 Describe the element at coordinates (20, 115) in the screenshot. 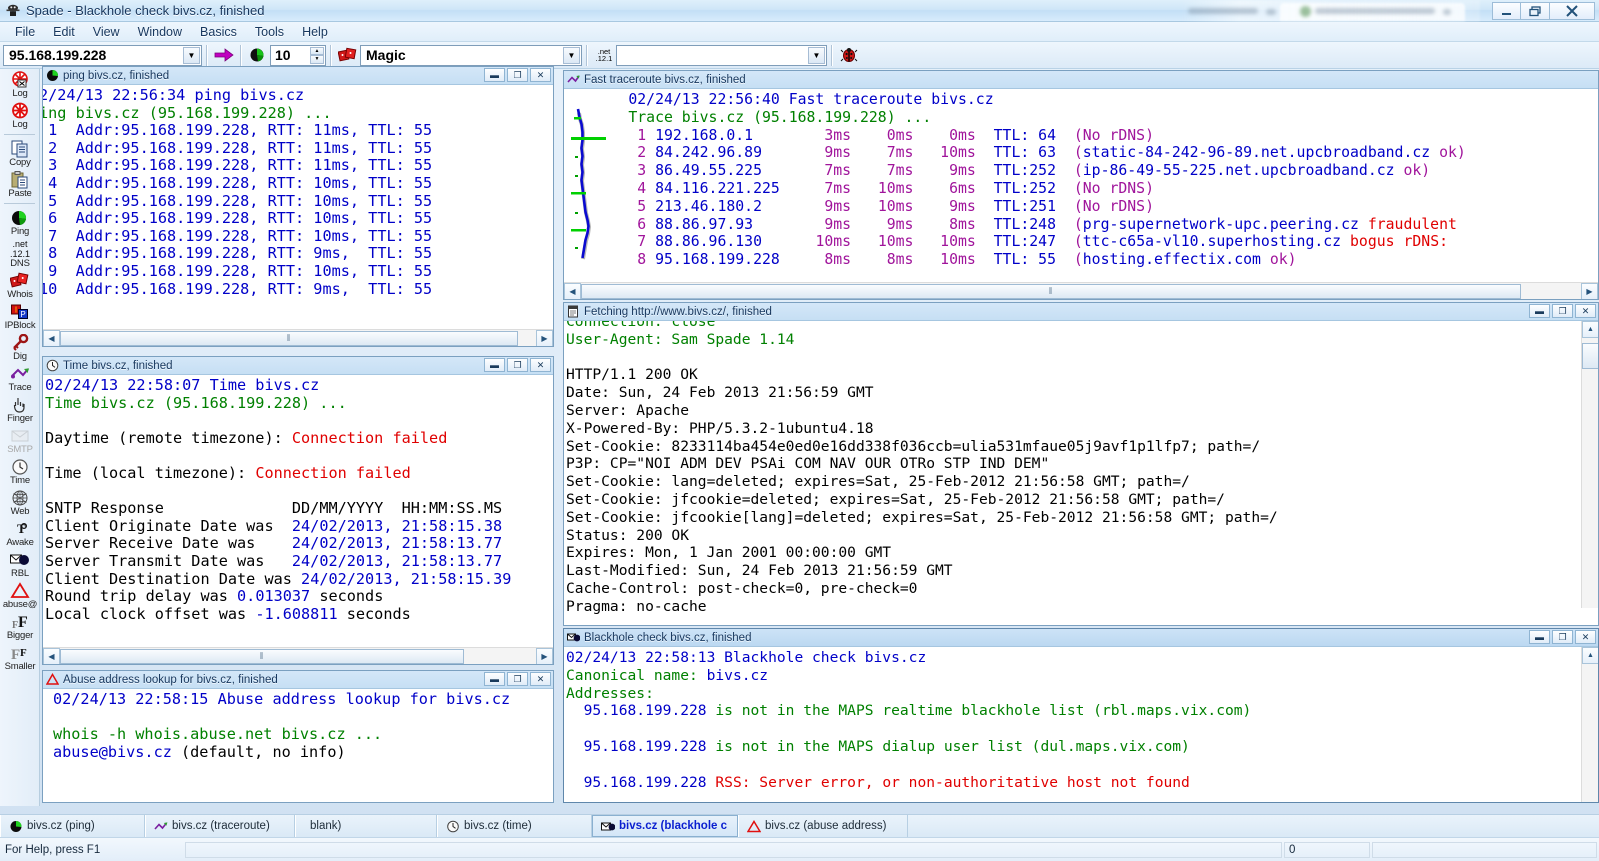

I see `sidebar-item-log: Log` at that location.